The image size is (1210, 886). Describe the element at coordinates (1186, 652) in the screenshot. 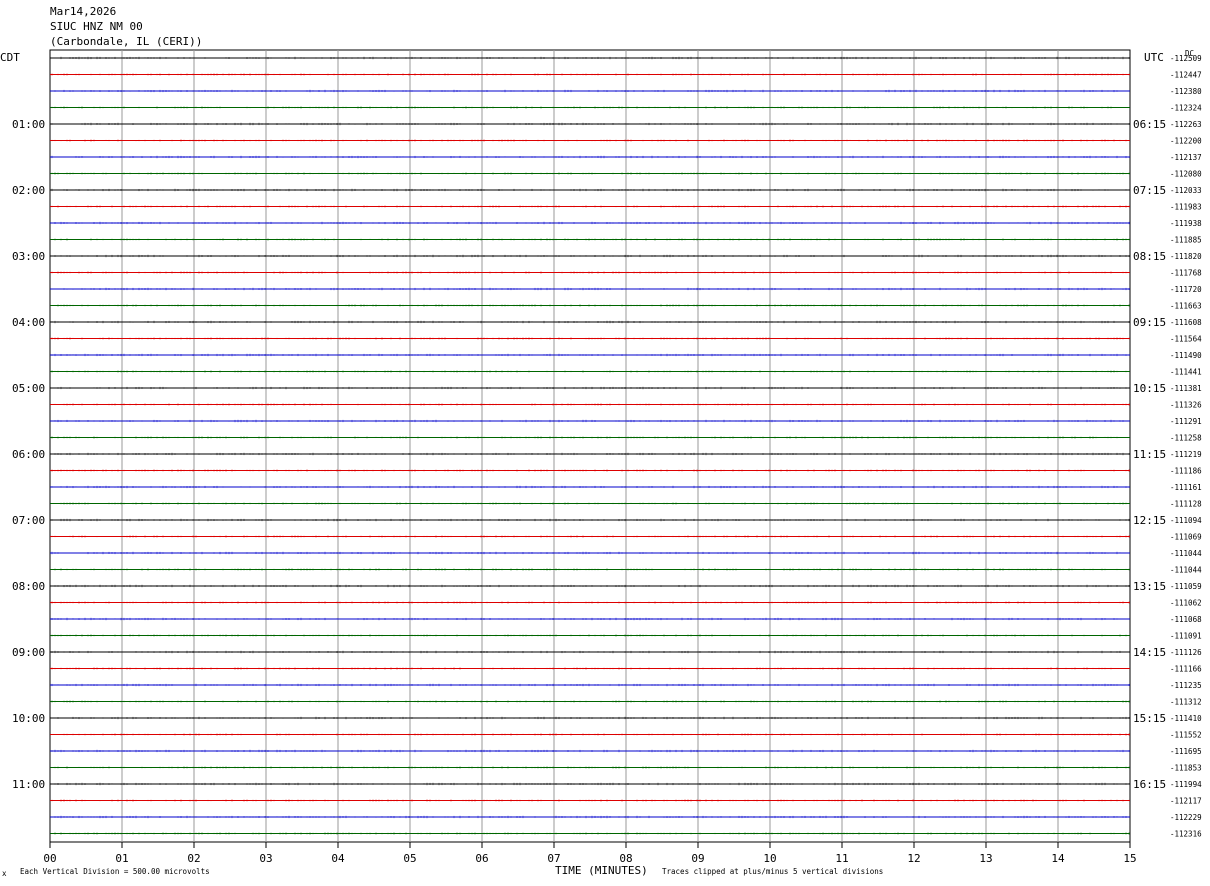

I see `row-offset-label: -111126` at that location.